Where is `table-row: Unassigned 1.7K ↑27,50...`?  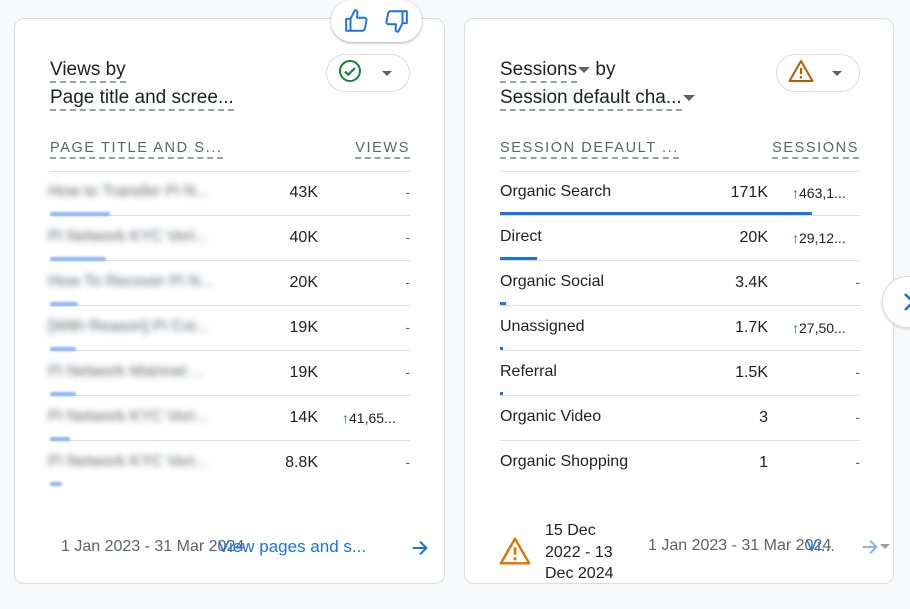
table-row: Unassigned 1.7K ↑27,50... is located at coordinates (680, 328).